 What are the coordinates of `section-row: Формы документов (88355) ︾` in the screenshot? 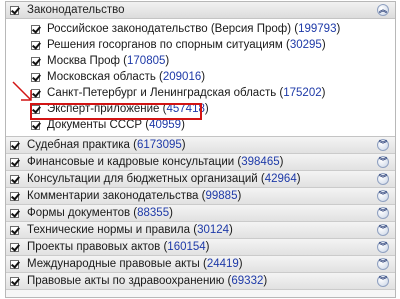 It's located at (200, 213).